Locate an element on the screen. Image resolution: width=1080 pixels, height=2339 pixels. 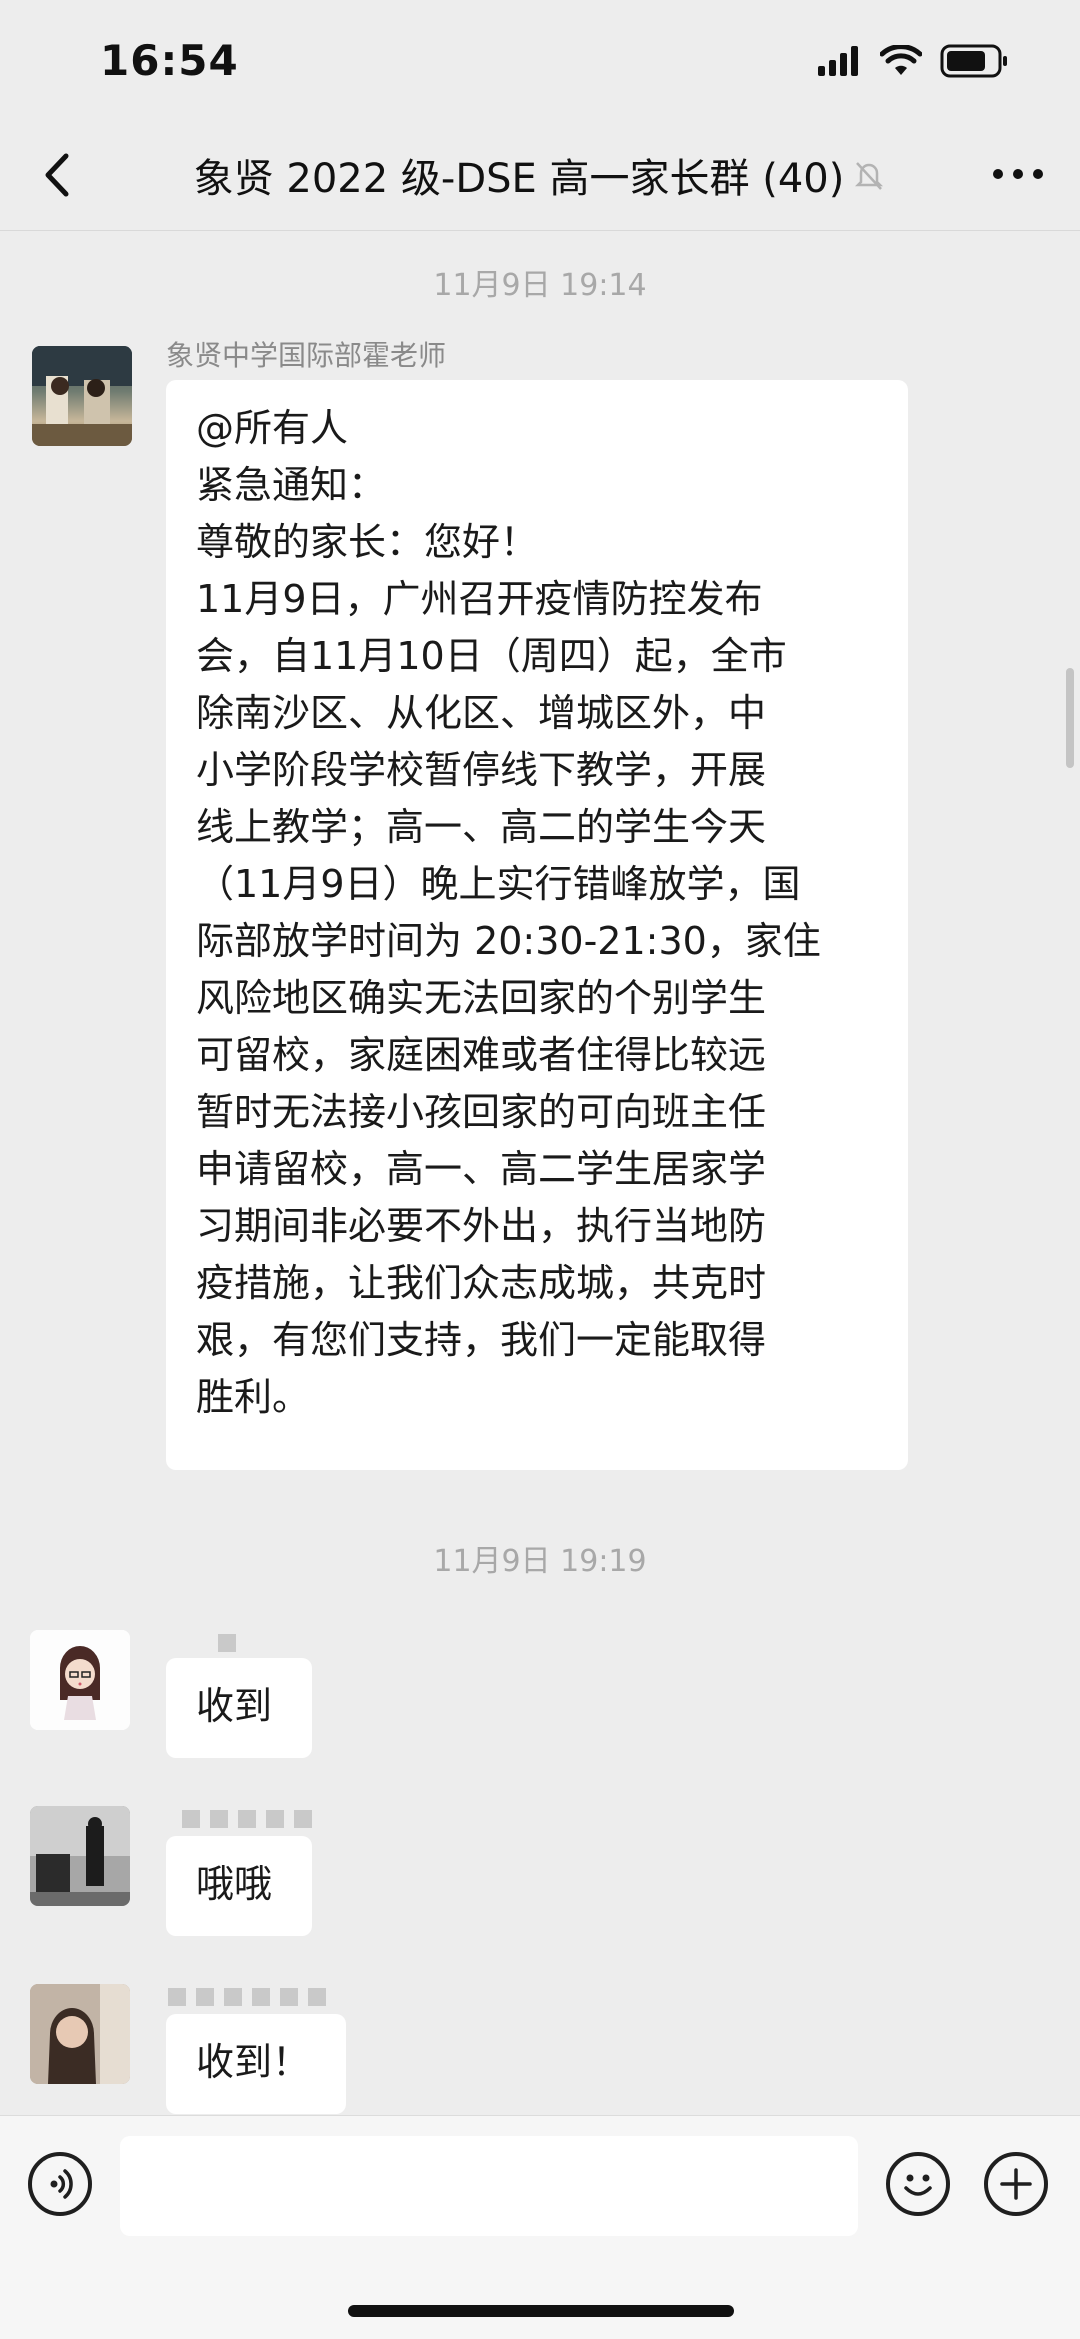
message-line: （11月9日）晚上实行错峰放学，国 is located at coordinates (498, 884).